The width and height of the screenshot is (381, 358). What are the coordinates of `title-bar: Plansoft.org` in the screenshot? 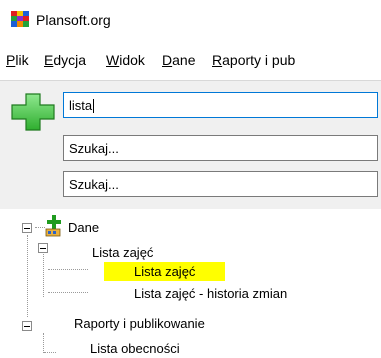 It's located at (190, 20).